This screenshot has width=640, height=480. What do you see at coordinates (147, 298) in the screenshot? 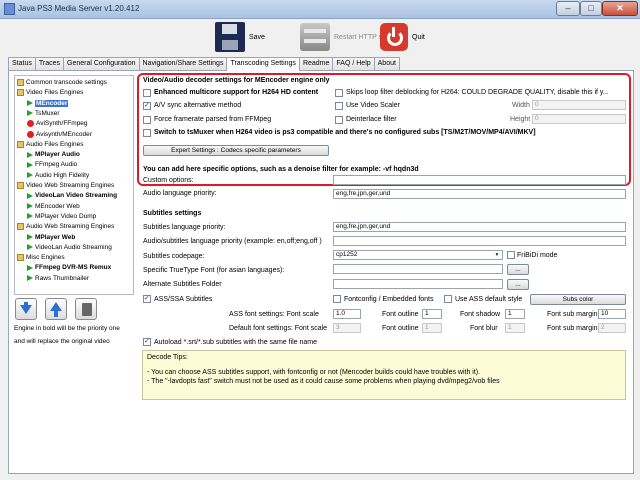
I see `ass-ssa-checkbox` at bounding box center [147, 298].